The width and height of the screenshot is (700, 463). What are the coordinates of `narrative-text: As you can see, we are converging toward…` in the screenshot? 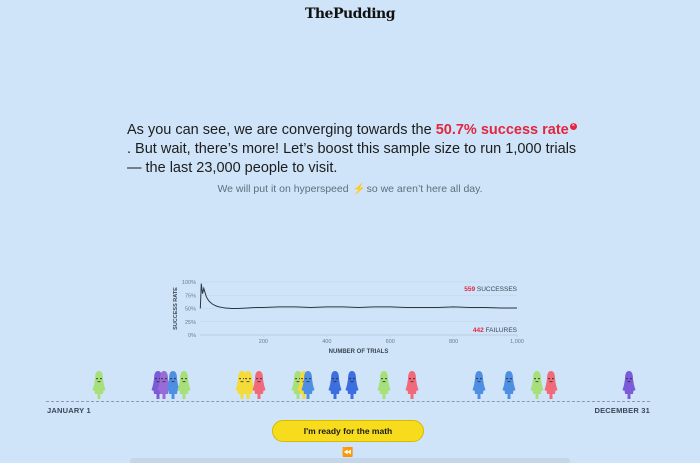 It's located at (352, 149).